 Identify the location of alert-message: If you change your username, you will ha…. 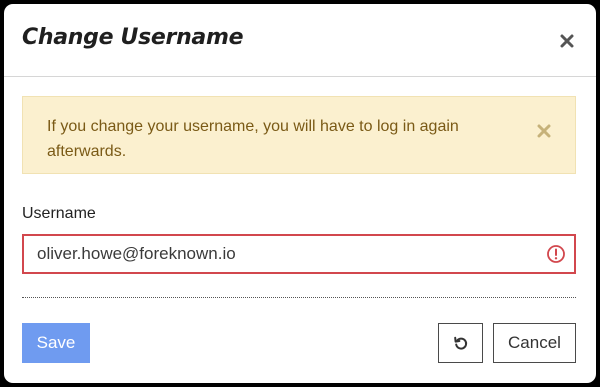
(253, 139).